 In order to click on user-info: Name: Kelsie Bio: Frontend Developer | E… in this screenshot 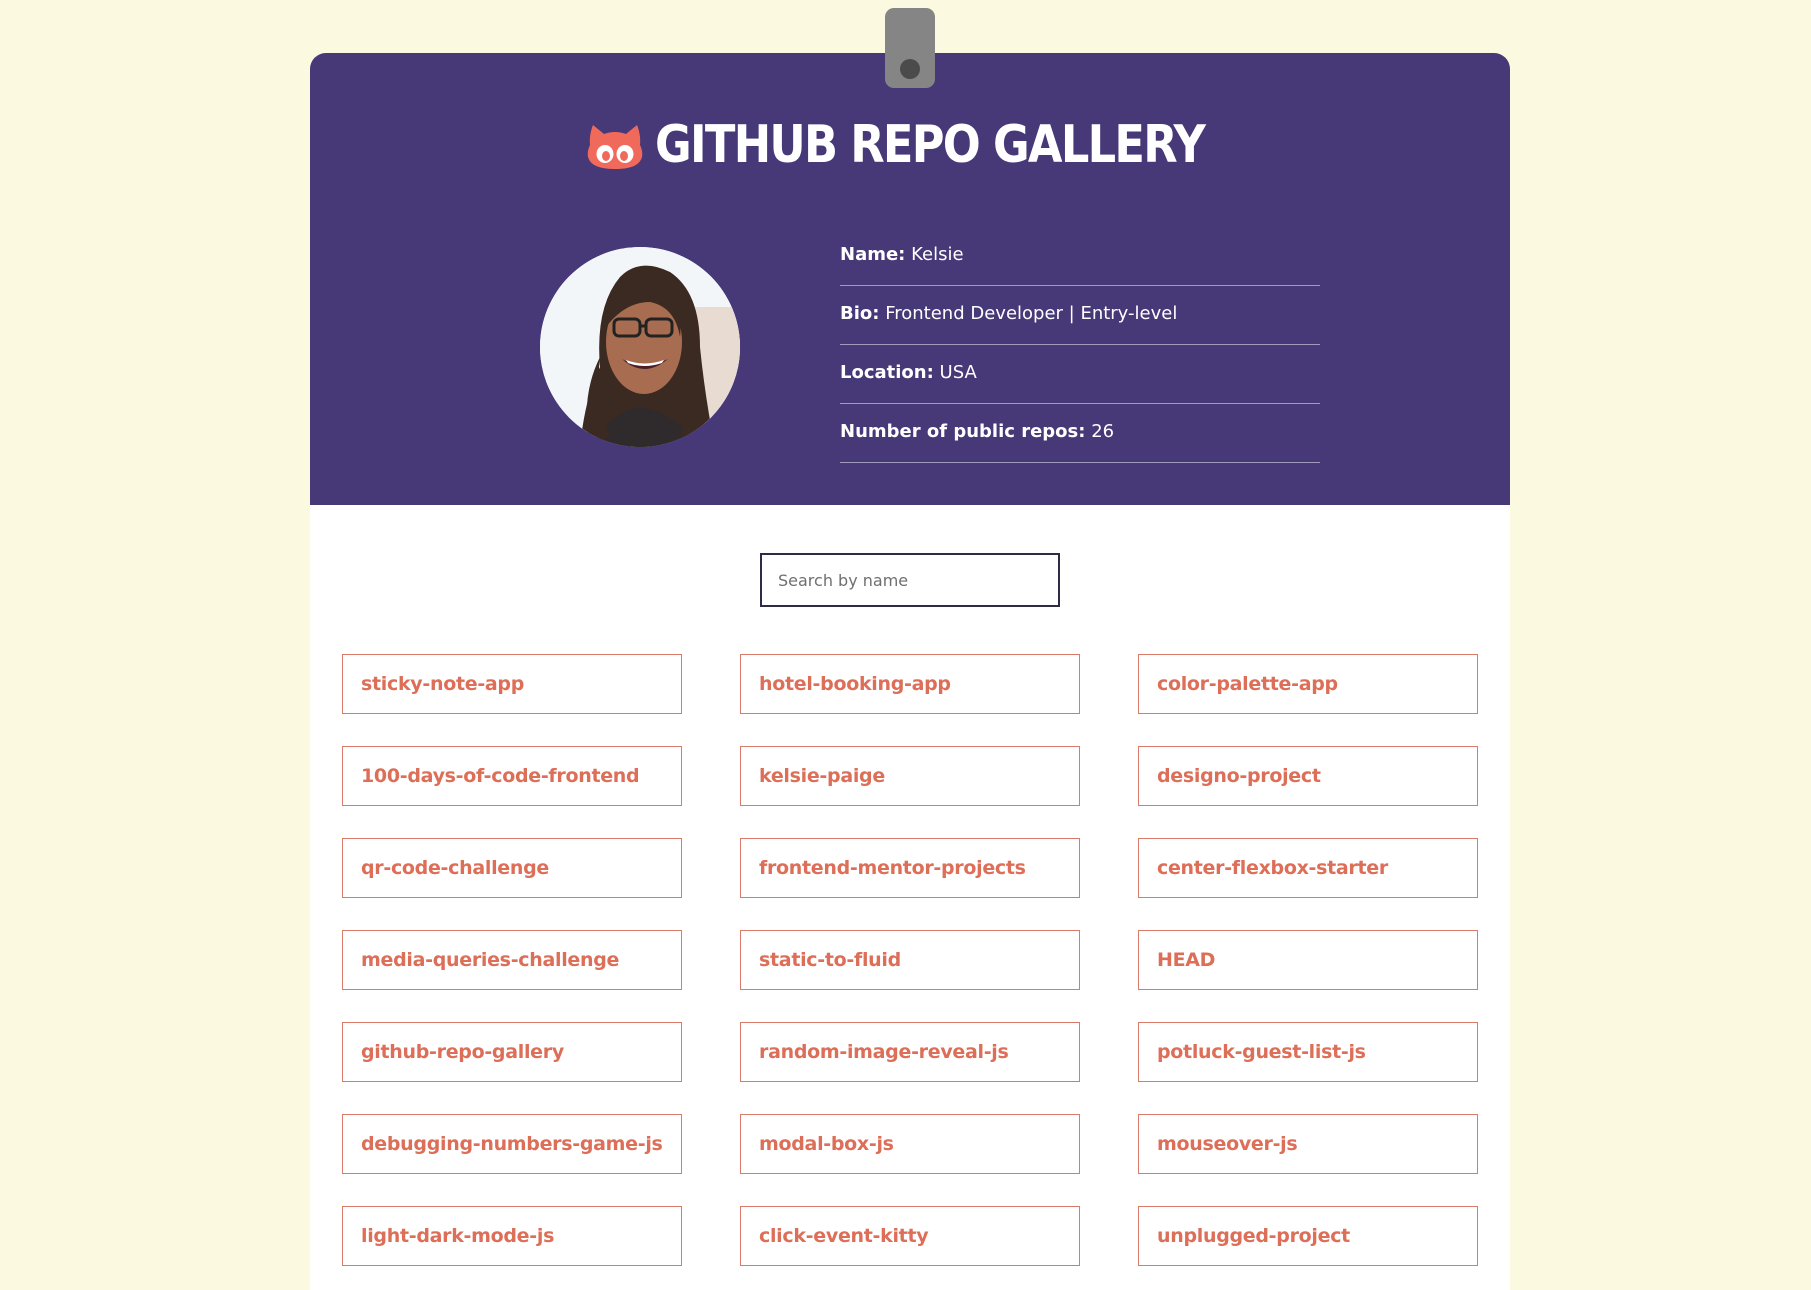, I will do `click(1080, 345)`.